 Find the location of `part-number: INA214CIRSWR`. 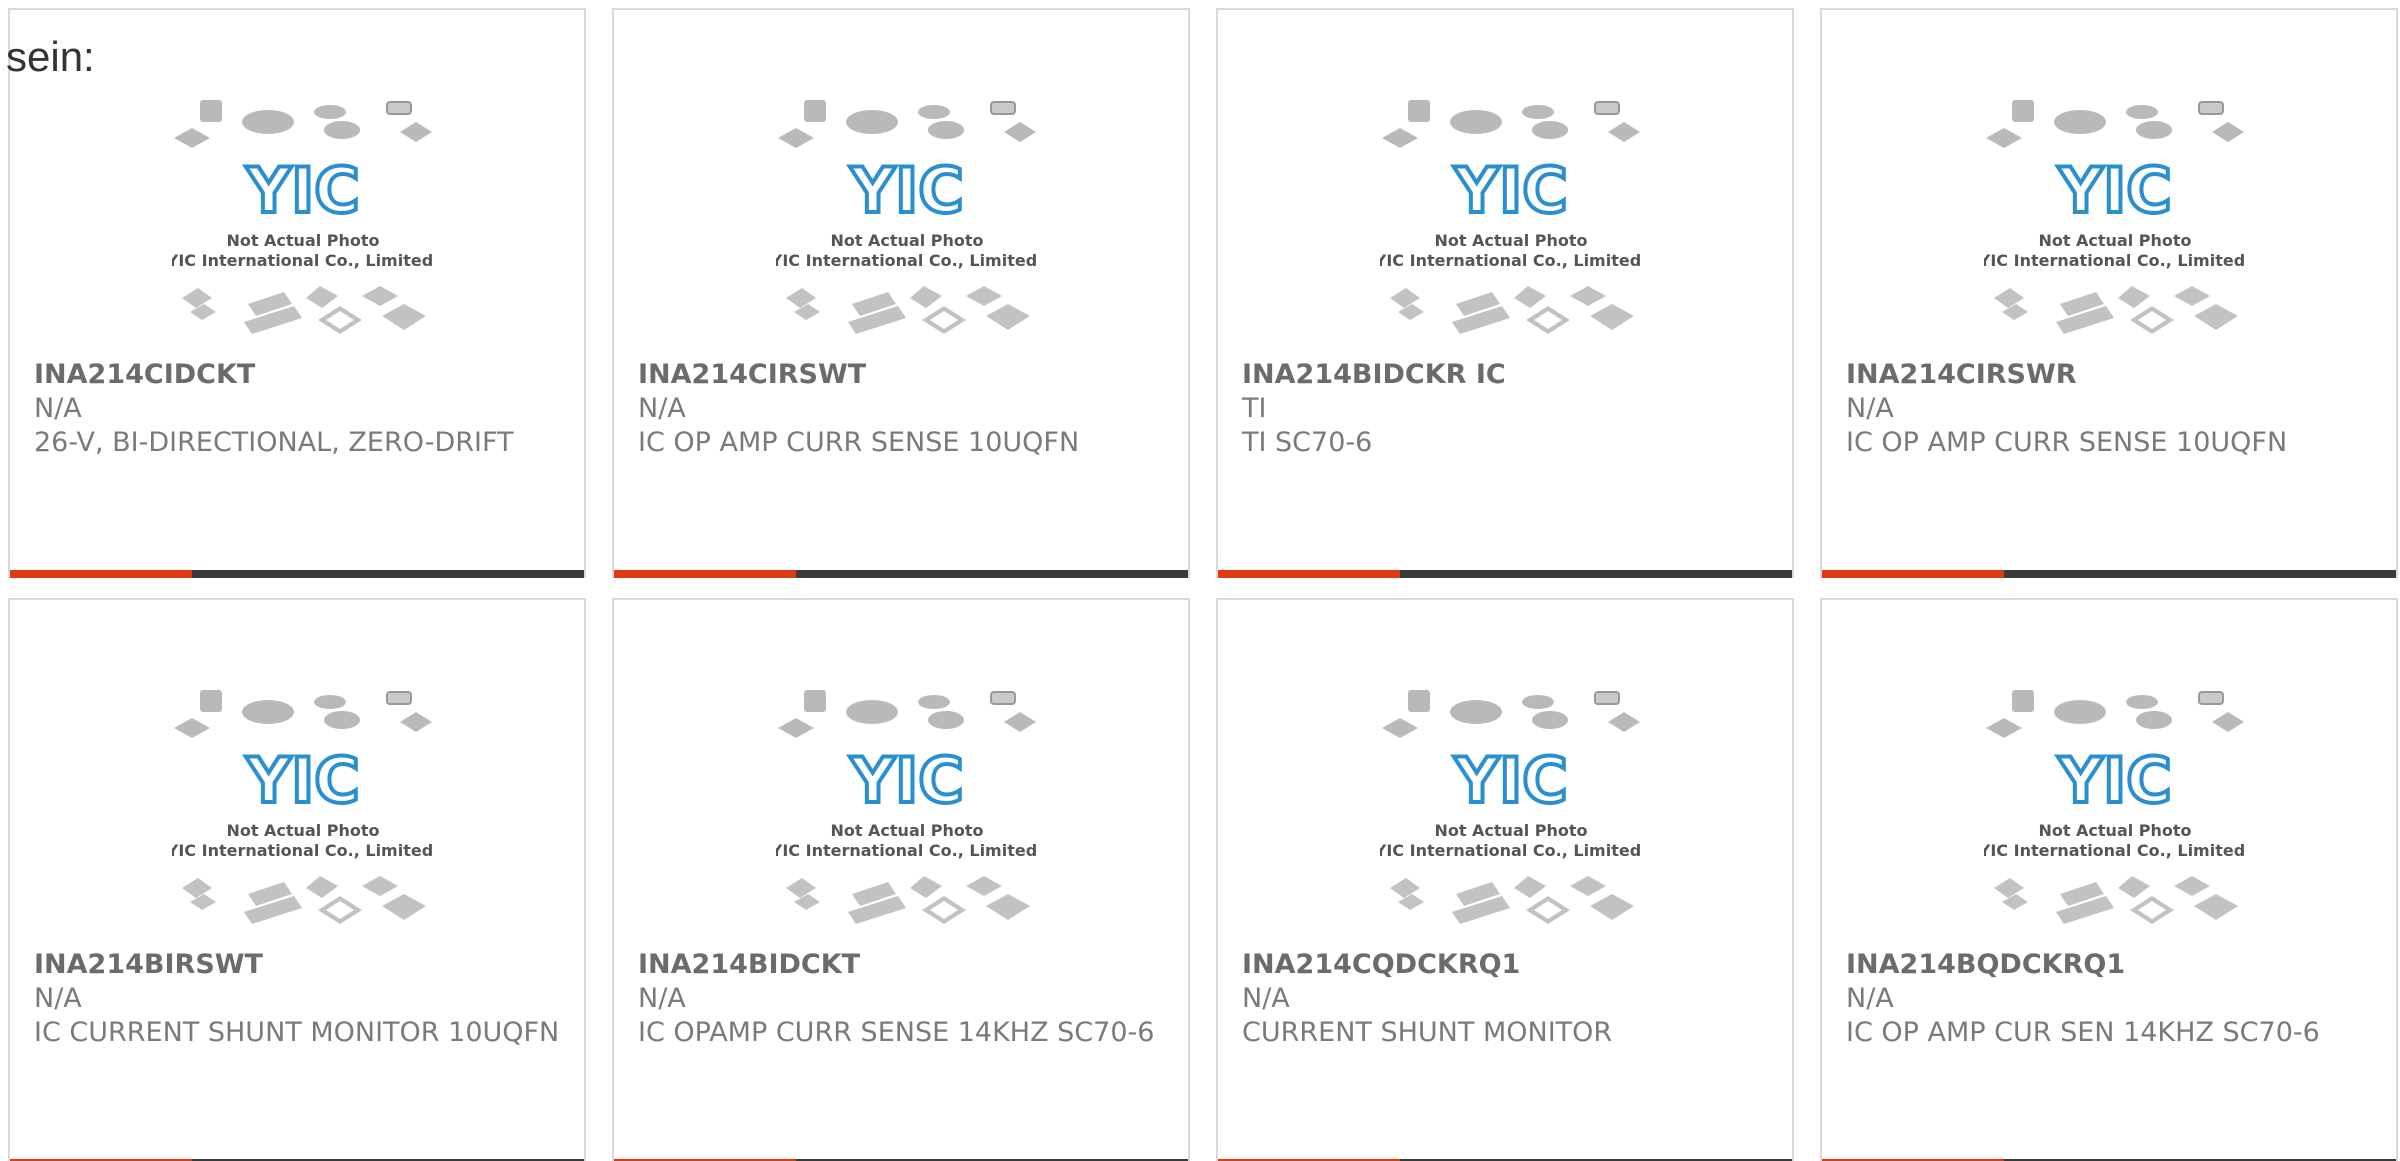

part-number: INA214CIRSWR is located at coordinates (2109, 375).